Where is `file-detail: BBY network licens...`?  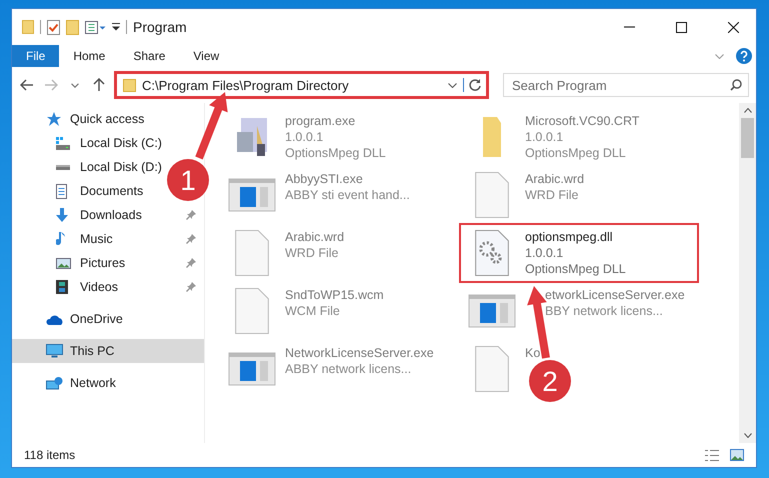
file-detail: BBY network licens... is located at coordinates (604, 311).